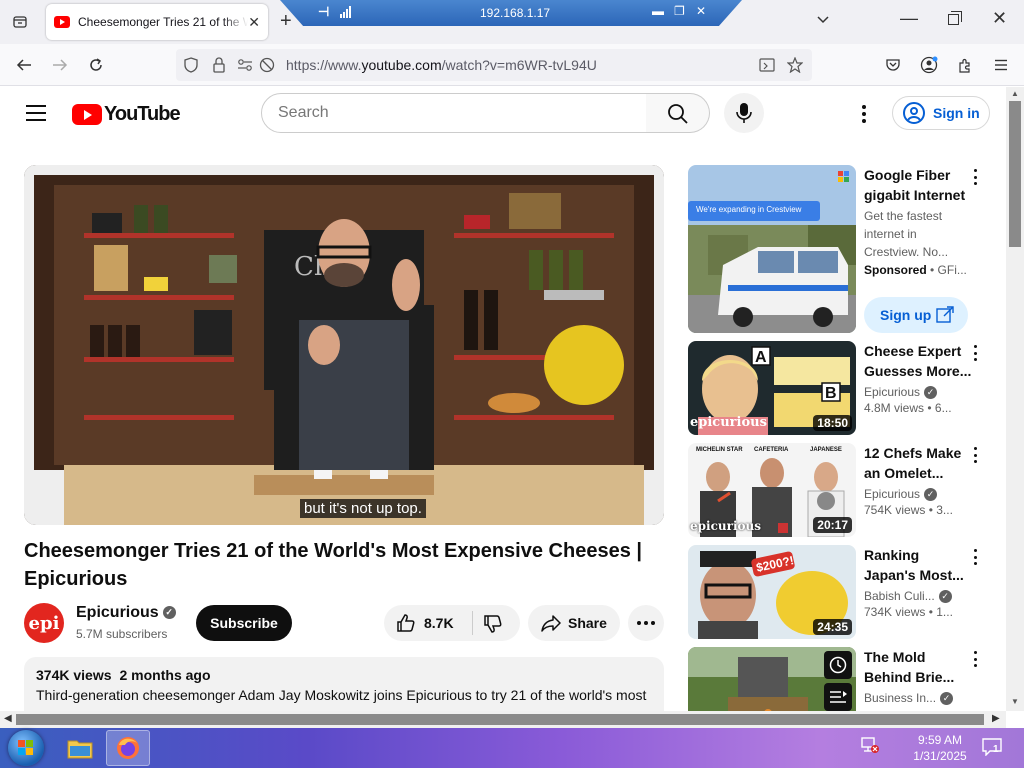 The image size is (1024, 768). I want to click on dislike-button, so click(496, 623).